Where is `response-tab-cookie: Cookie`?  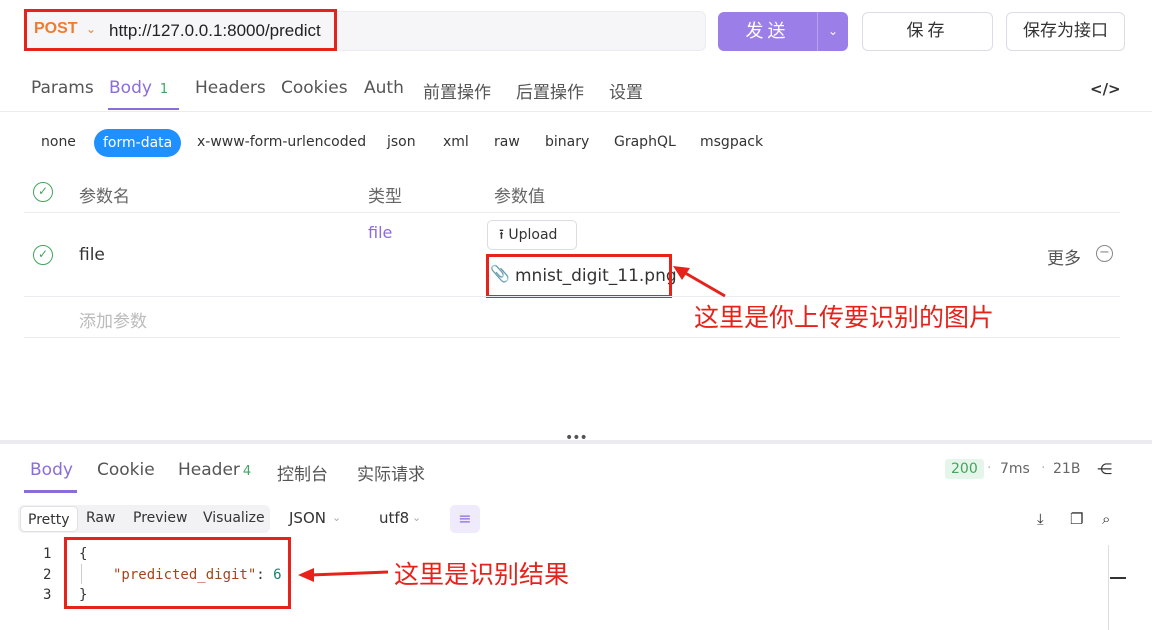 response-tab-cookie: Cookie is located at coordinates (126, 470).